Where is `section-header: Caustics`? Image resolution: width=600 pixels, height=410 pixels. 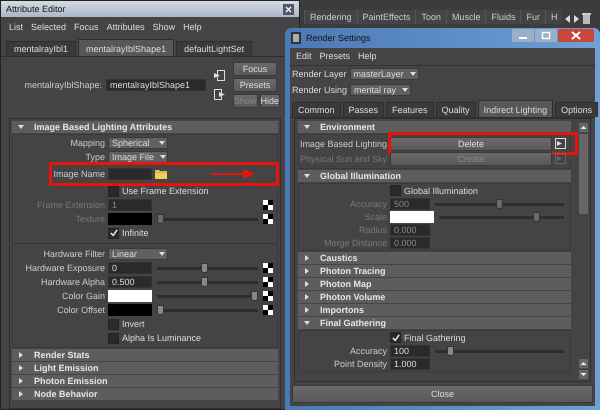 section-header: Caustics is located at coordinates (434, 258).